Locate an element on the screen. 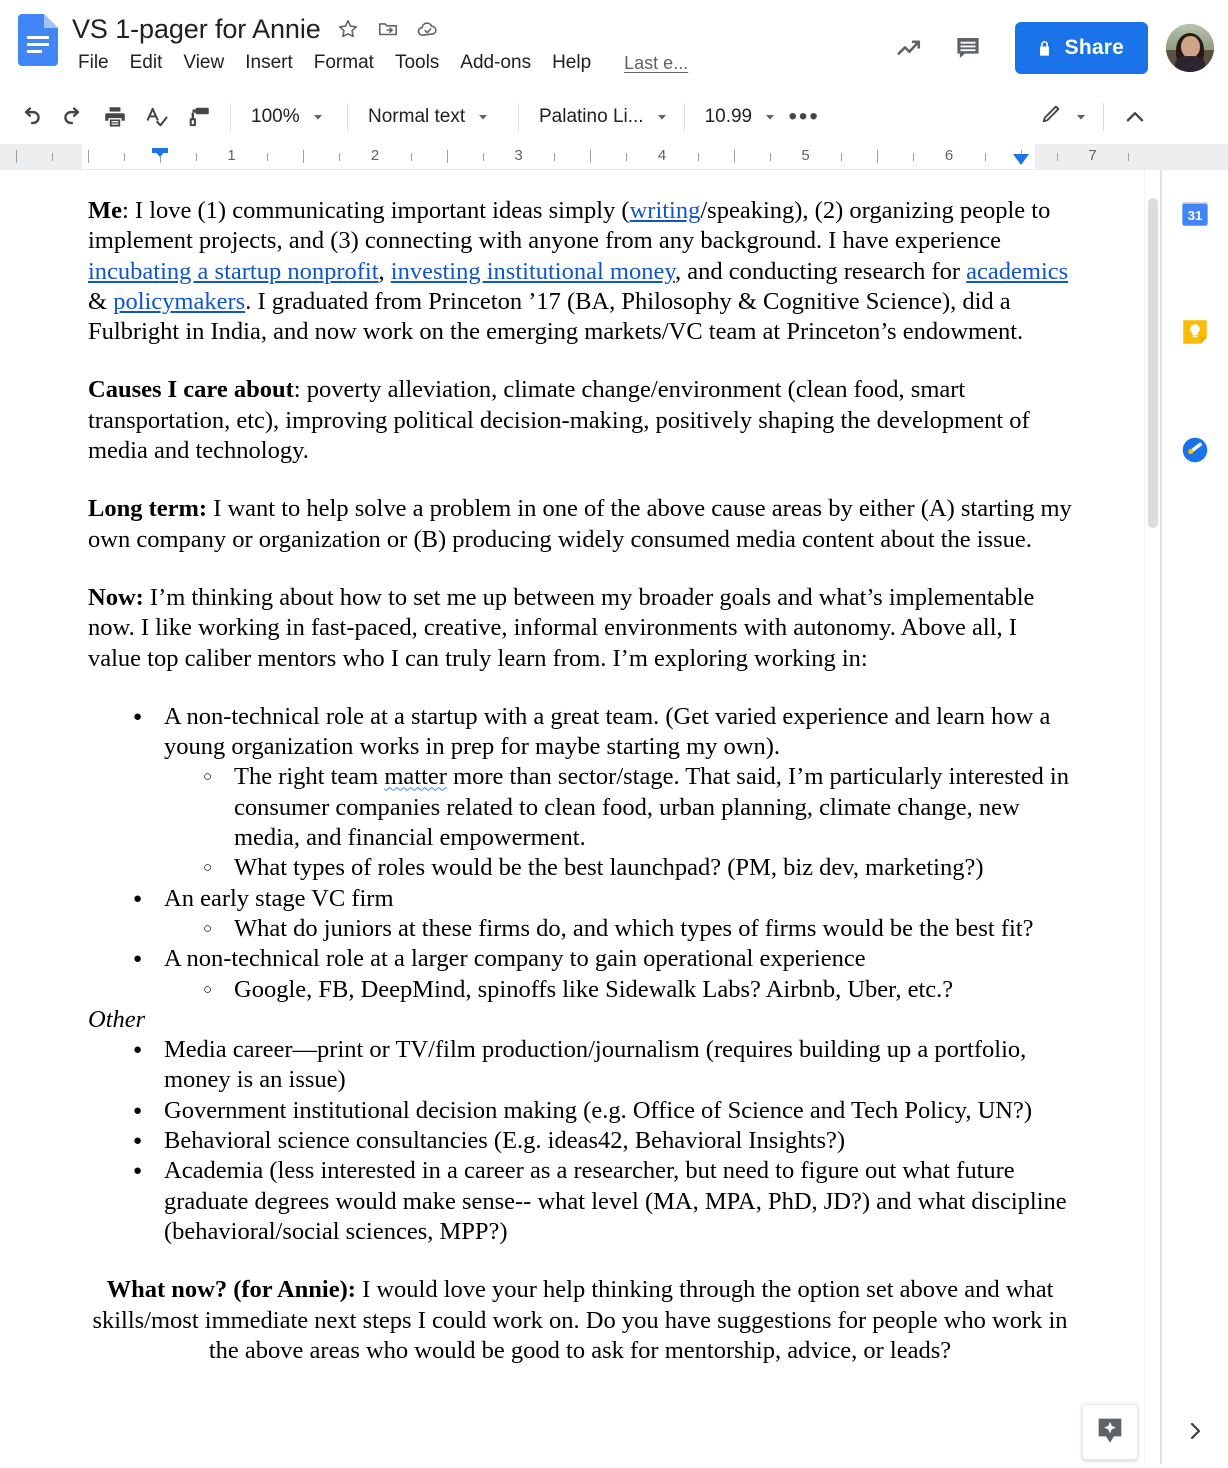 This screenshot has width=1228, height=1468. link-incubating-startup-nonprofit: incubating a startup nonprofit is located at coordinates (233, 271).